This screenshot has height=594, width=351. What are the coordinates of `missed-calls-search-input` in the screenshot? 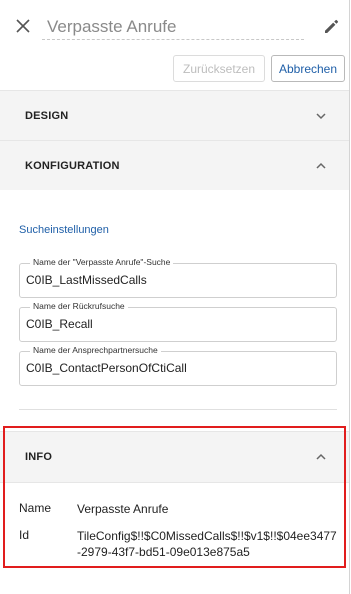 It's located at (176, 280).